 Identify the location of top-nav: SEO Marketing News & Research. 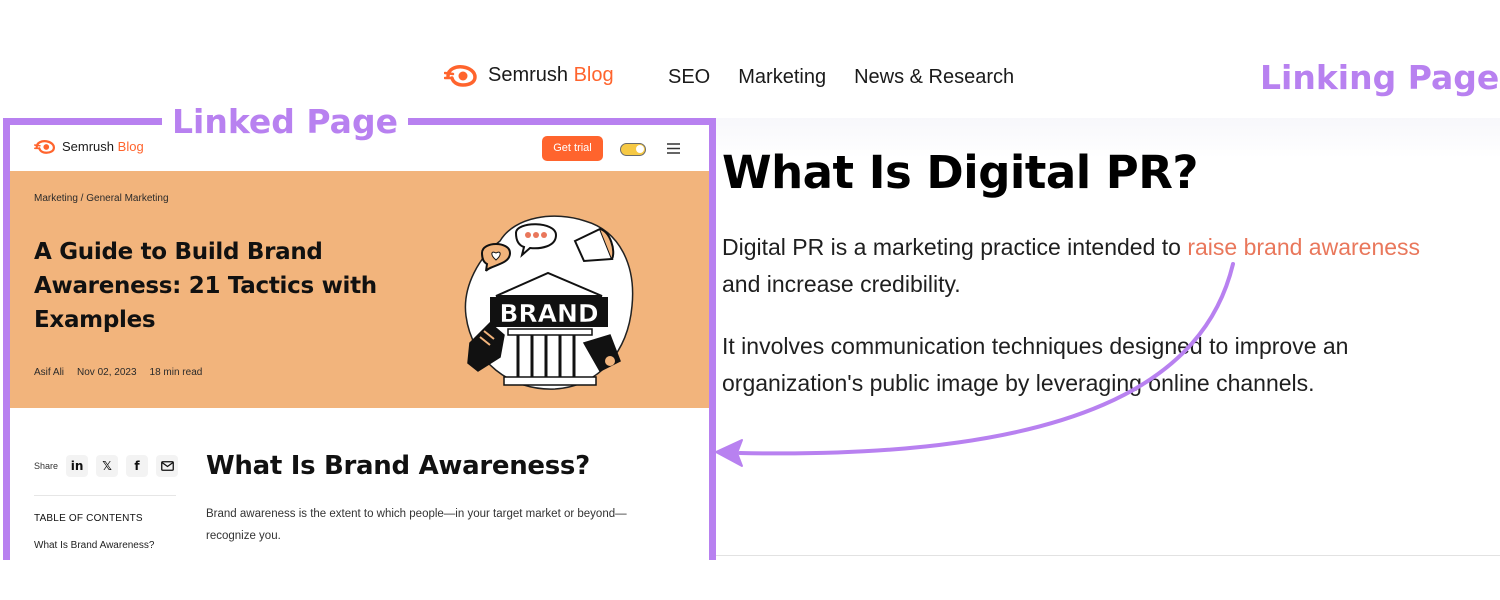
(841, 77).